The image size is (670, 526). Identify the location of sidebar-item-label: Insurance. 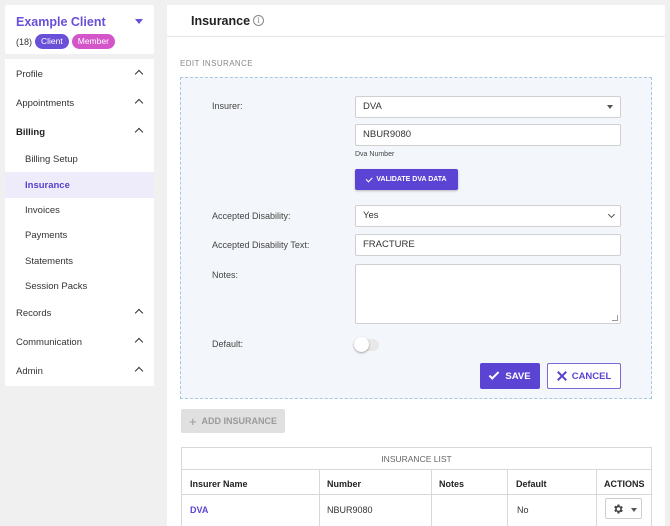
(47, 185).